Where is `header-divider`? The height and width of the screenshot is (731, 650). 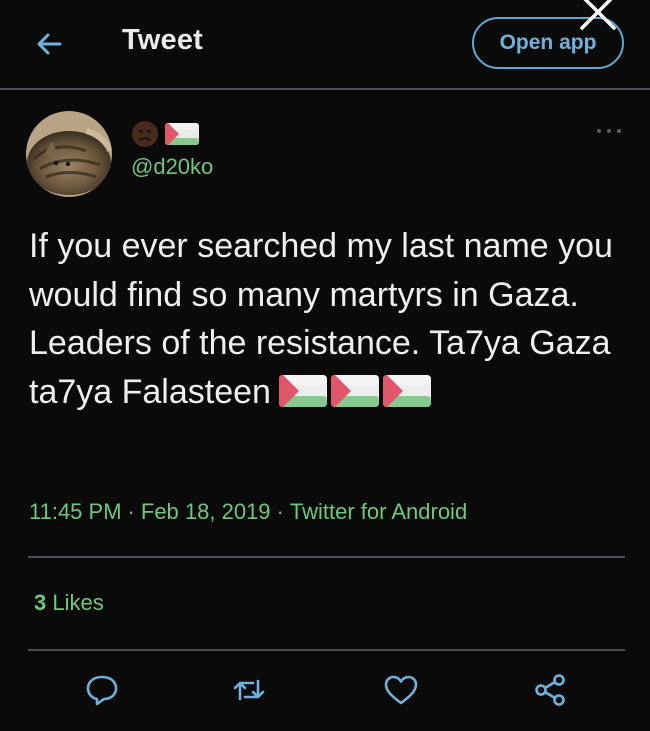
header-divider is located at coordinates (325, 89).